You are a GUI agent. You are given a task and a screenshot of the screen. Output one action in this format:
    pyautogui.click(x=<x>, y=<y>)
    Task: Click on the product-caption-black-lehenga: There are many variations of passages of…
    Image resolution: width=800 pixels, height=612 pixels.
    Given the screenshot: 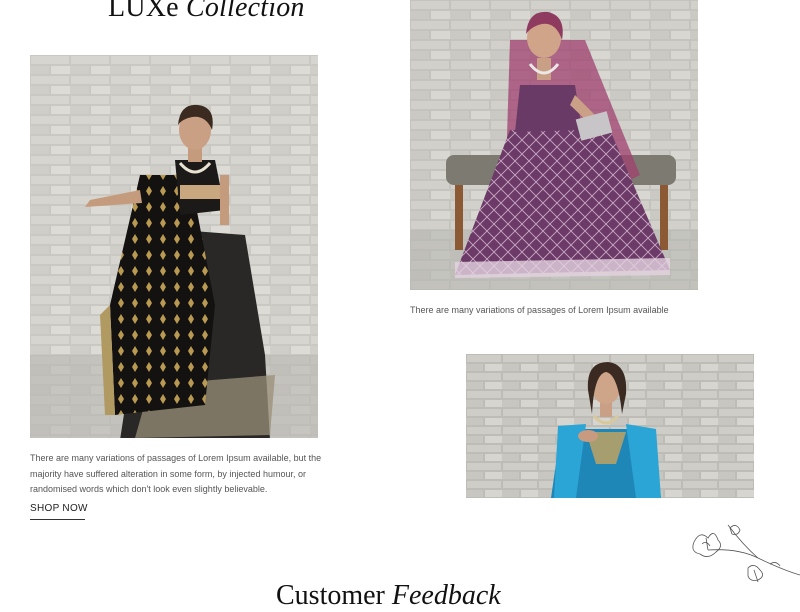 What is the action you would take?
    pyautogui.click(x=176, y=473)
    